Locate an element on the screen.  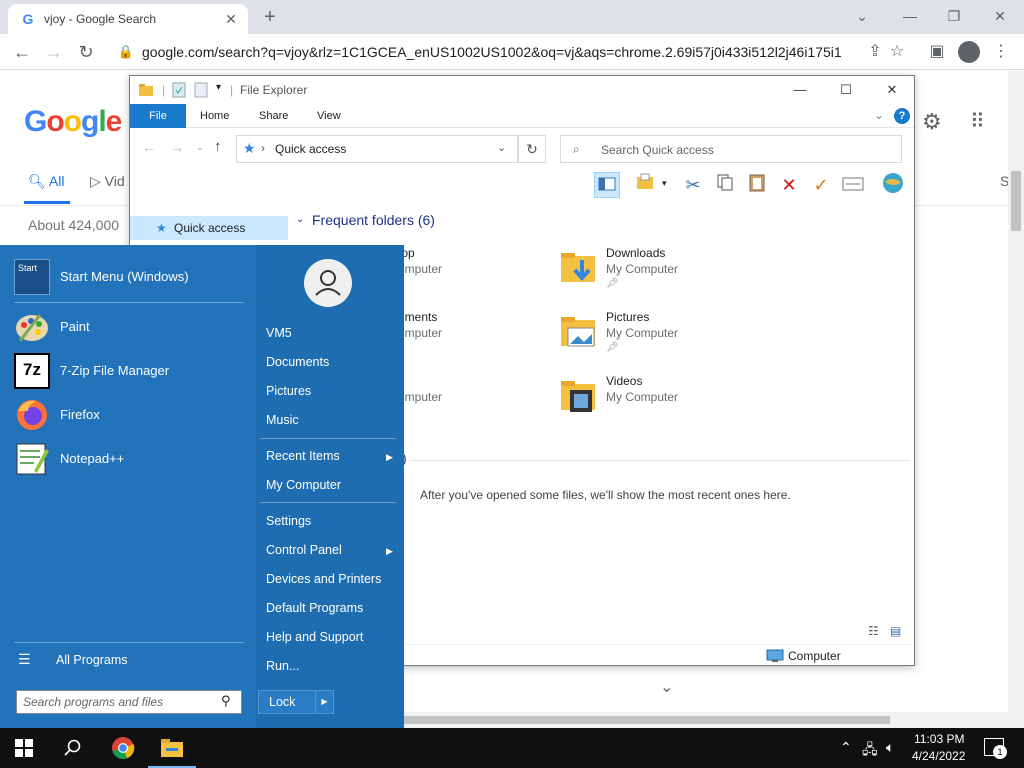
restore-button: ❐ is located at coordinates (954, 16).